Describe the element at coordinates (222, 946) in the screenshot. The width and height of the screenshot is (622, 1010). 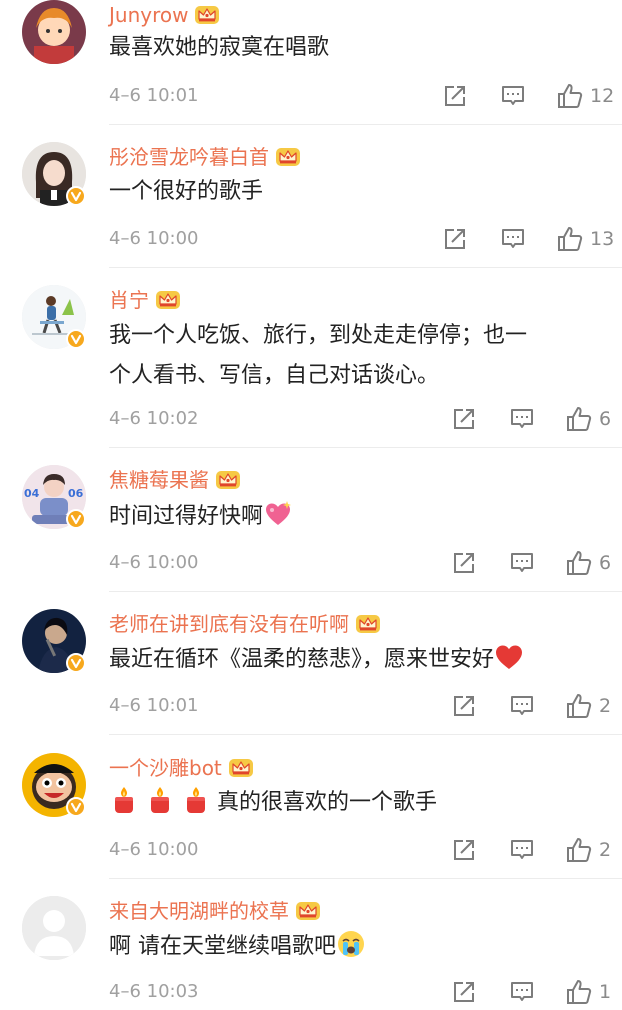
I see `comment-text-content: 啊 请在天堂继续唱歌吧` at that location.